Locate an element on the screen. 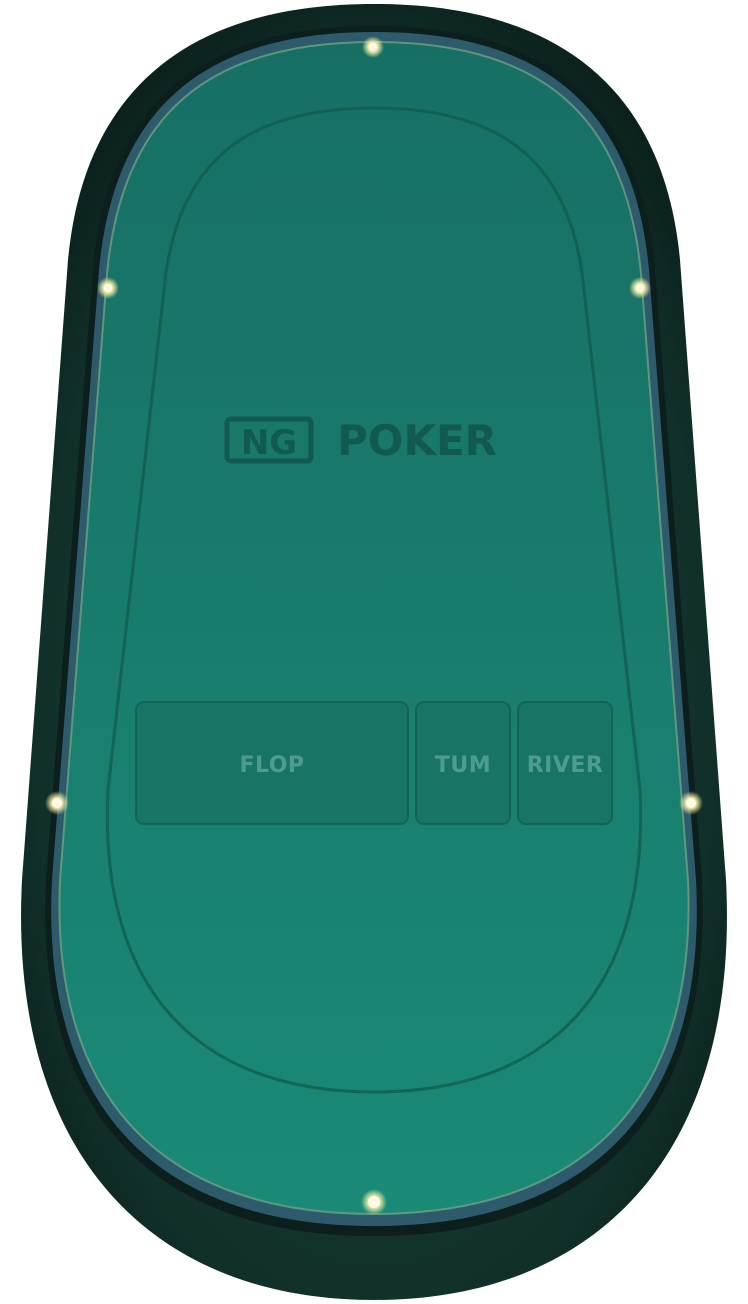  logo-word: POKER is located at coordinates (417, 440).